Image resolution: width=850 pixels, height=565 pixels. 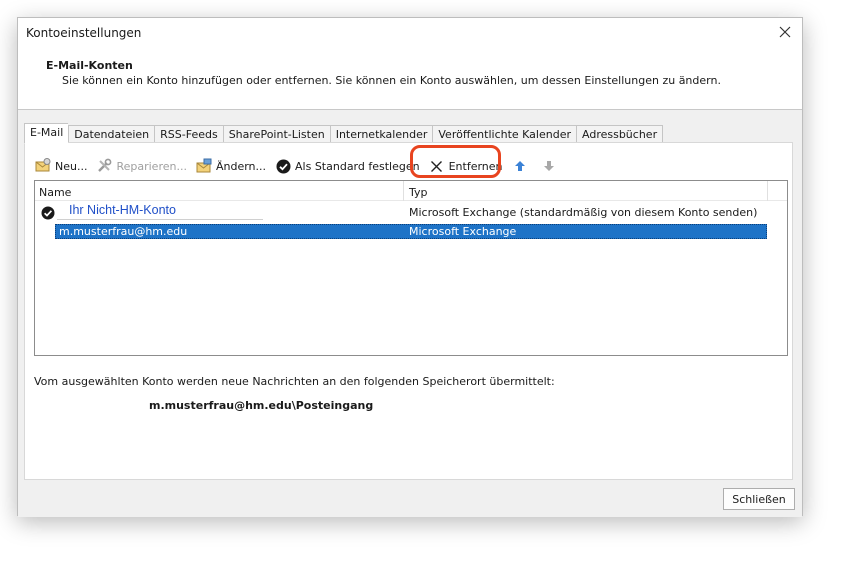 What do you see at coordinates (463, 231) in the screenshot?
I see `account-type: Microsoft Exchange` at bounding box center [463, 231].